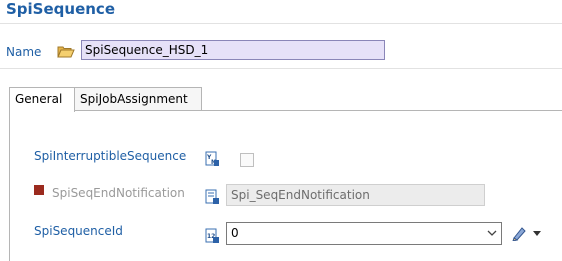  What do you see at coordinates (24, 52) in the screenshot?
I see `name-label: Name` at bounding box center [24, 52].